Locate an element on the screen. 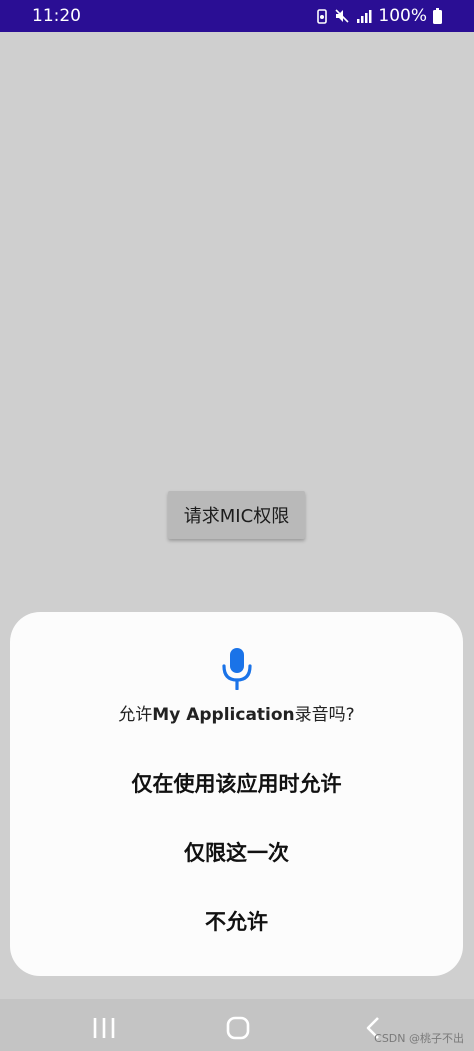  prompt-suffix: 录音吗? is located at coordinates (324, 715).